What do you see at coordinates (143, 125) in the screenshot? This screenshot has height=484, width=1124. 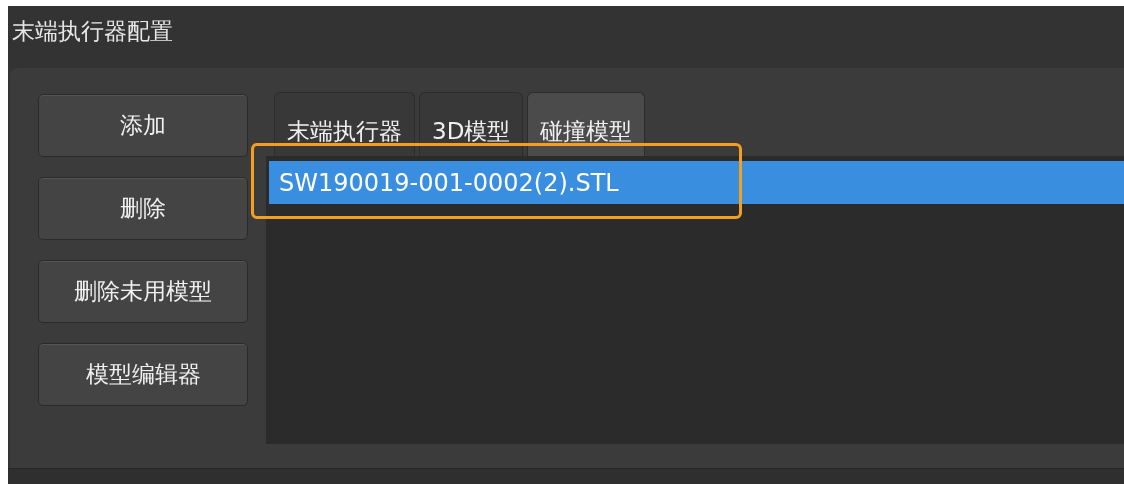 I see `action-button: 添加` at bounding box center [143, 125].